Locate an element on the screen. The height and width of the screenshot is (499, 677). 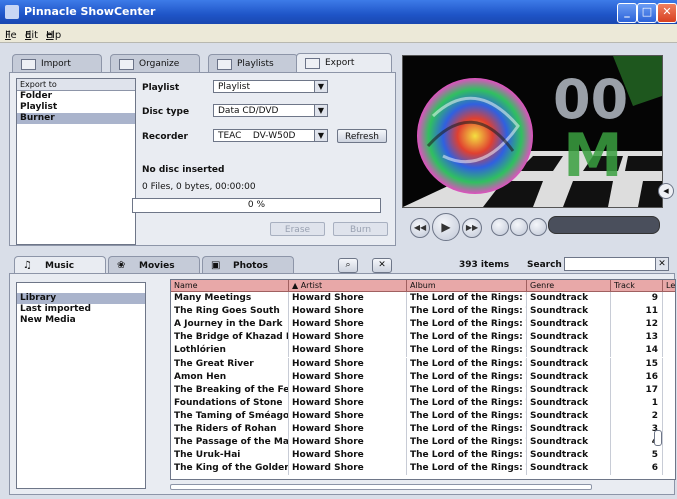
maximize-button: □ is located at coordinates (647, 13).